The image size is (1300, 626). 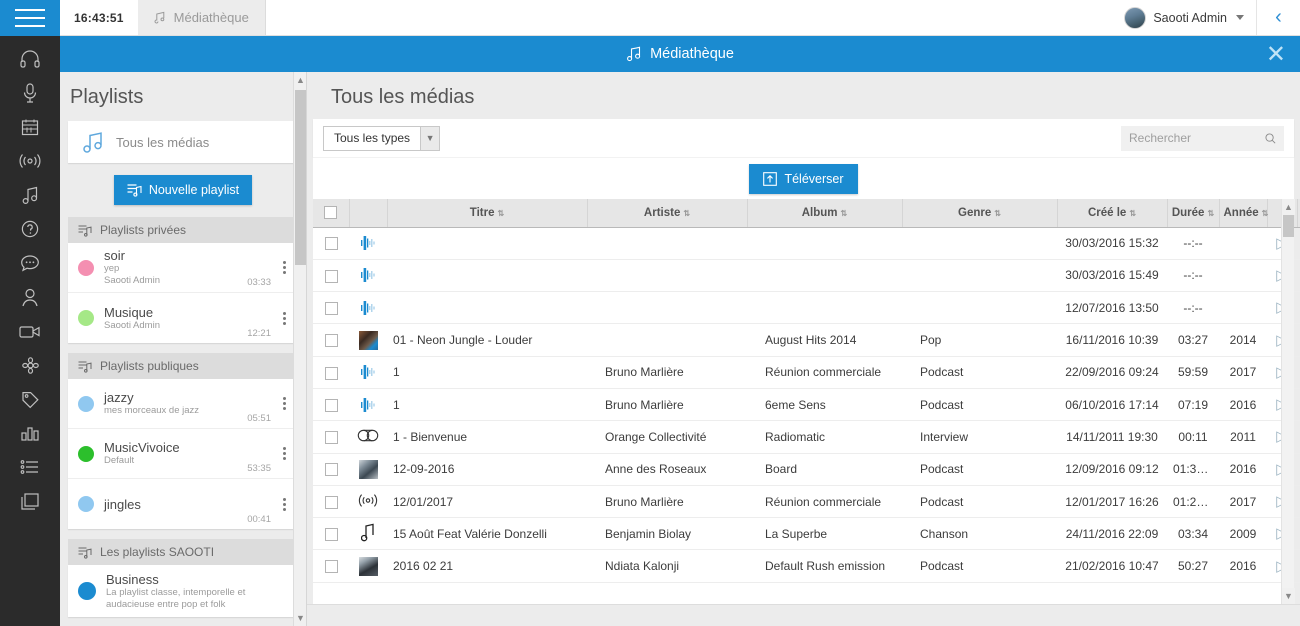 What do you see at coordinates (183, 142) in the screenshot?
I see `all-media-item: Tous les médias` at bounding box center [183, 142].